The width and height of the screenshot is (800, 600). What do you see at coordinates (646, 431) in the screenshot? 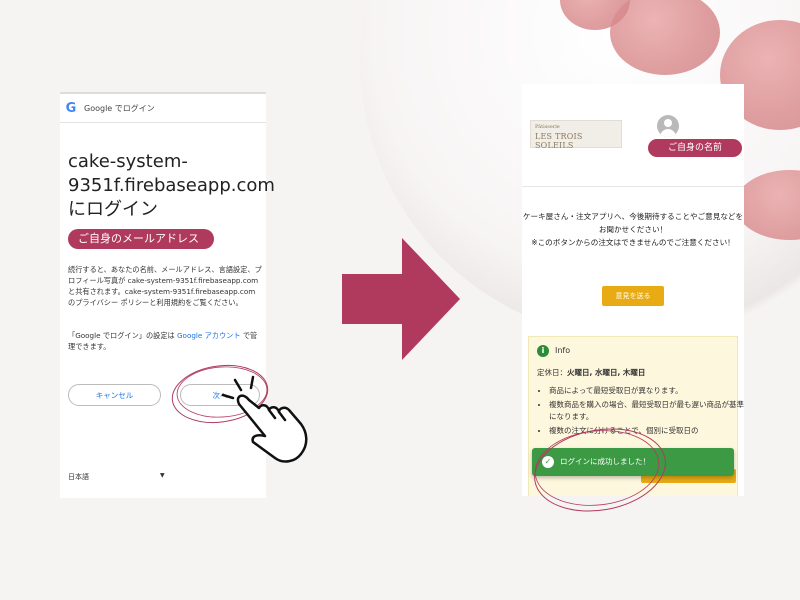
I see `list-item: 複数の注文に分けることで、個別に受取日の` at bounding box center [646, 431].